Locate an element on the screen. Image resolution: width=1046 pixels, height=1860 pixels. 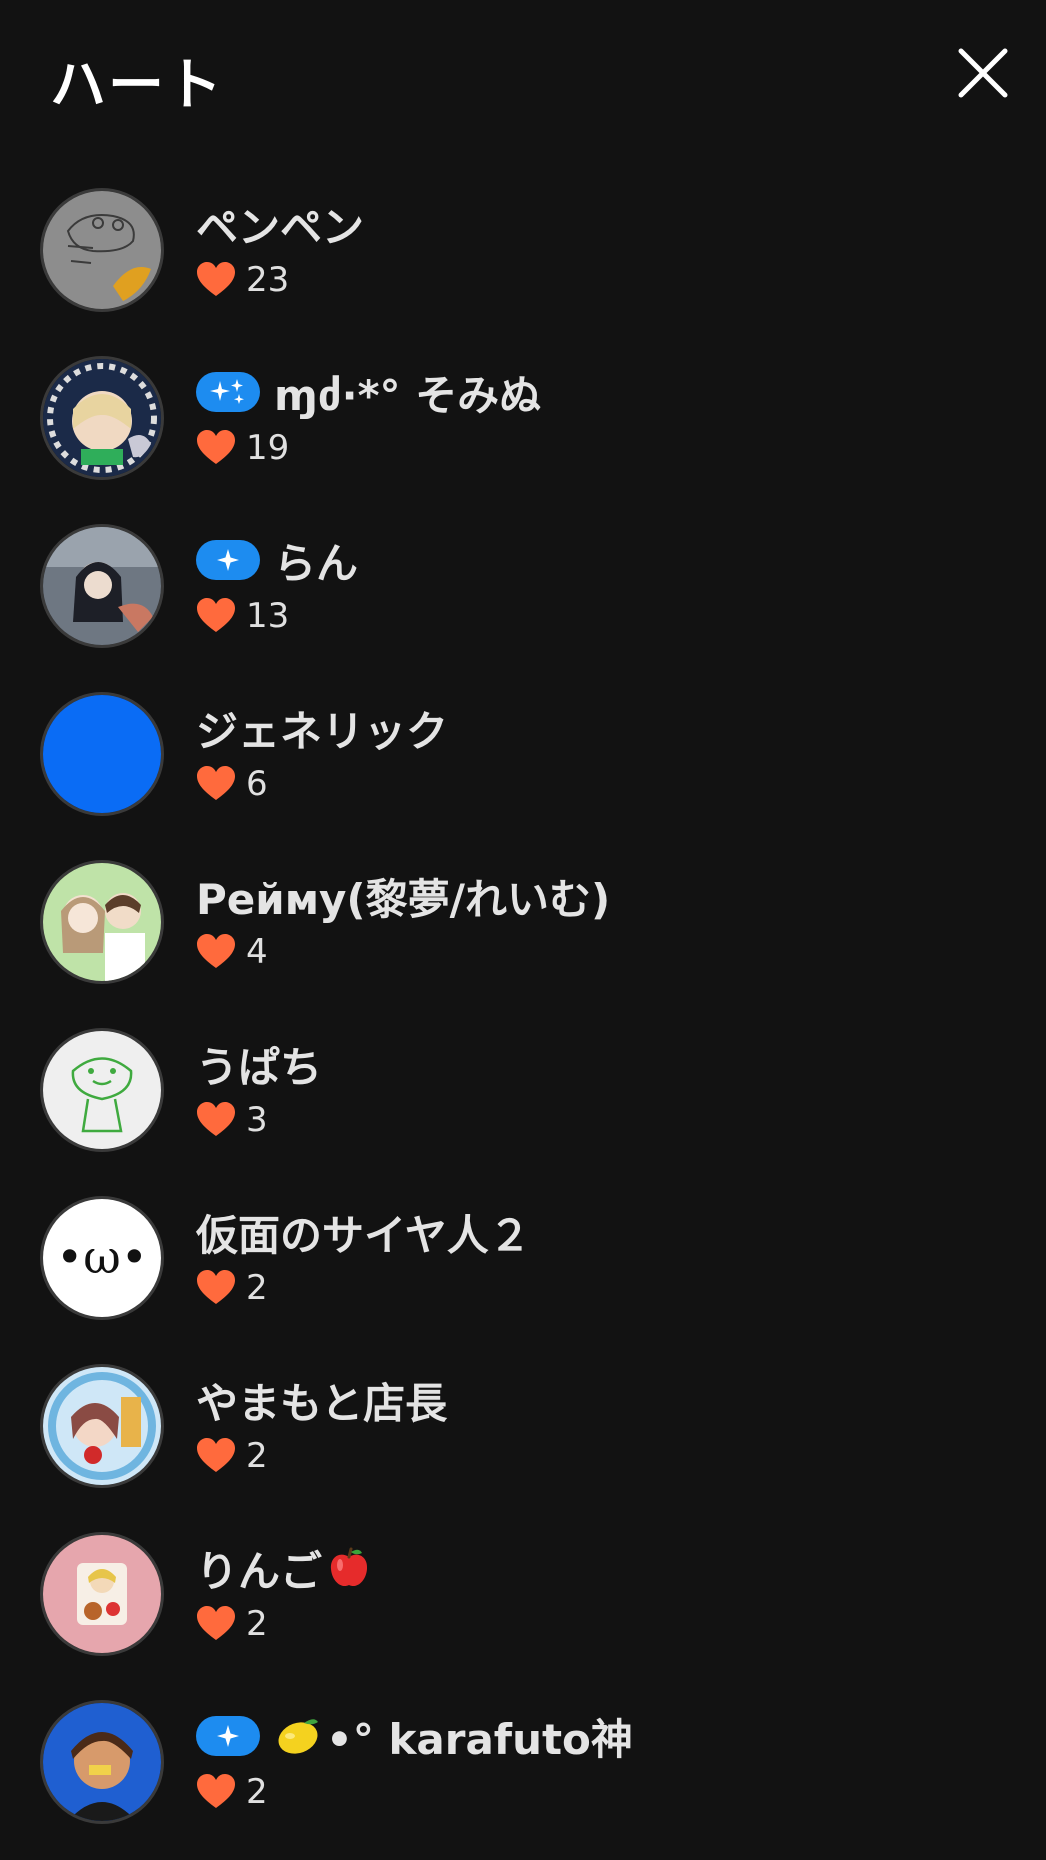
omega-face: •ω• is located at coordinates (102, 1257).